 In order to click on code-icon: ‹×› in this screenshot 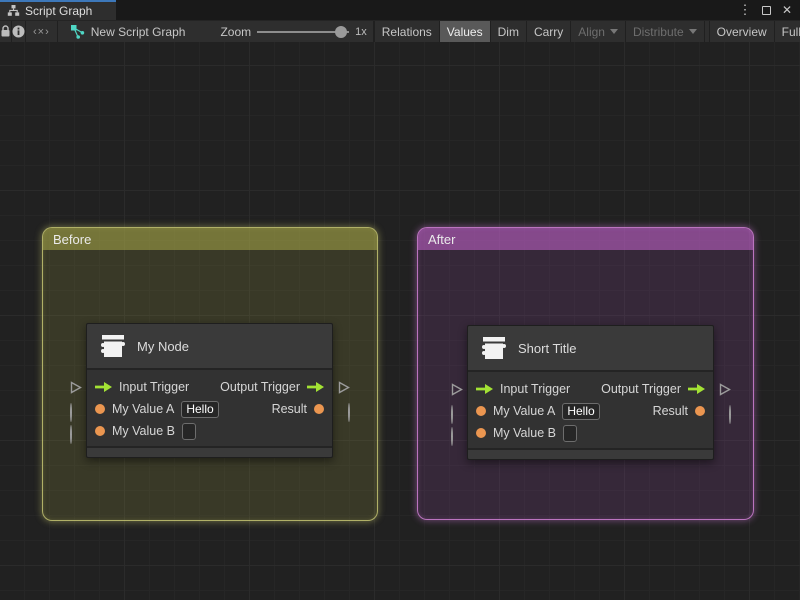, I will do `click(41, 31)`.